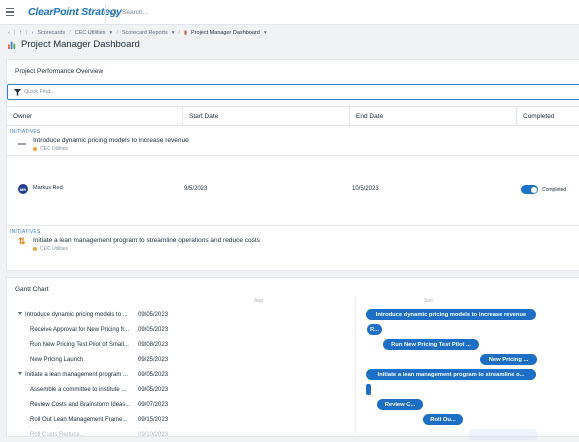 The image size is (579, 442). What do you see at coordinates (9, 33) in the screenshot?
I see `back-icon: ‹` at bounding box center [9, 33].